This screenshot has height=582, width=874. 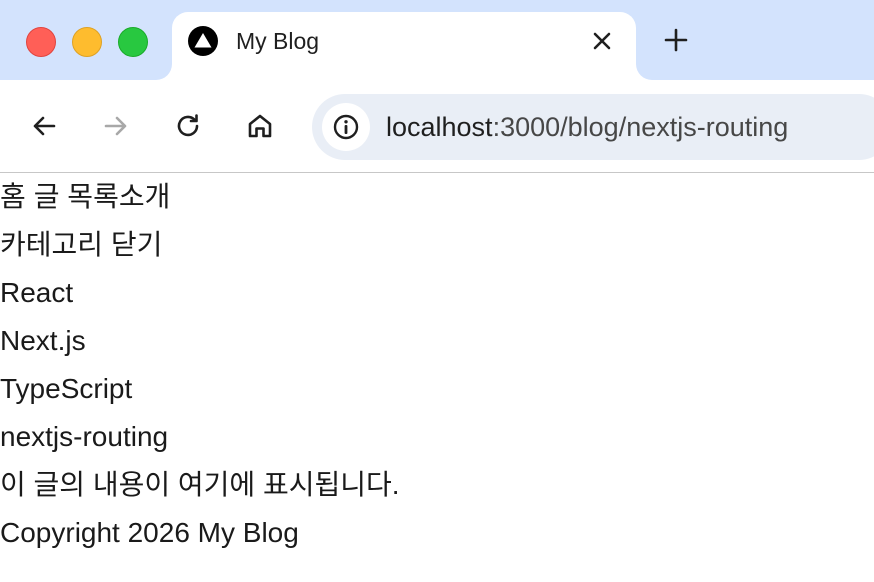 What do you see at coordinates (149, 532) in the screenshot?
I see `footer: Copyright 2026 My Blog` at bounding box center [149, 532].